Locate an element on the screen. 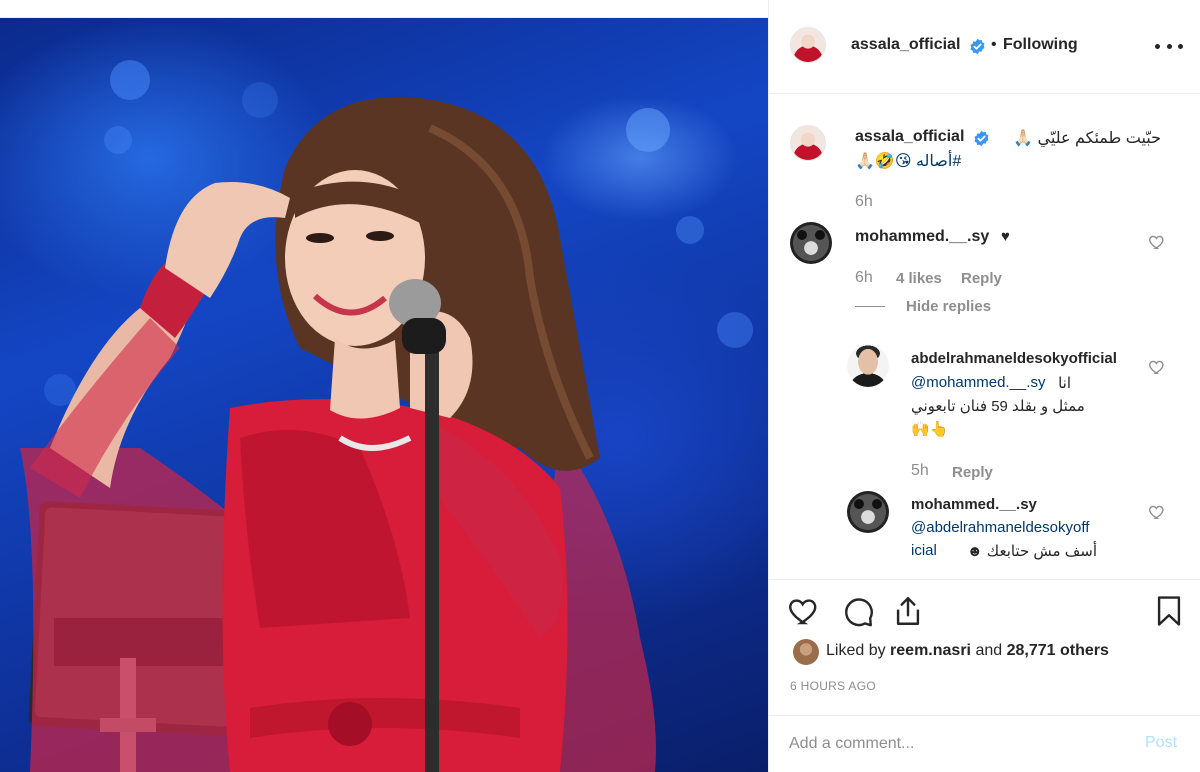 Image resolution: width=1200 pixels, height=772 pixels. caption-time: 6h is located at coordinates (864, 202).